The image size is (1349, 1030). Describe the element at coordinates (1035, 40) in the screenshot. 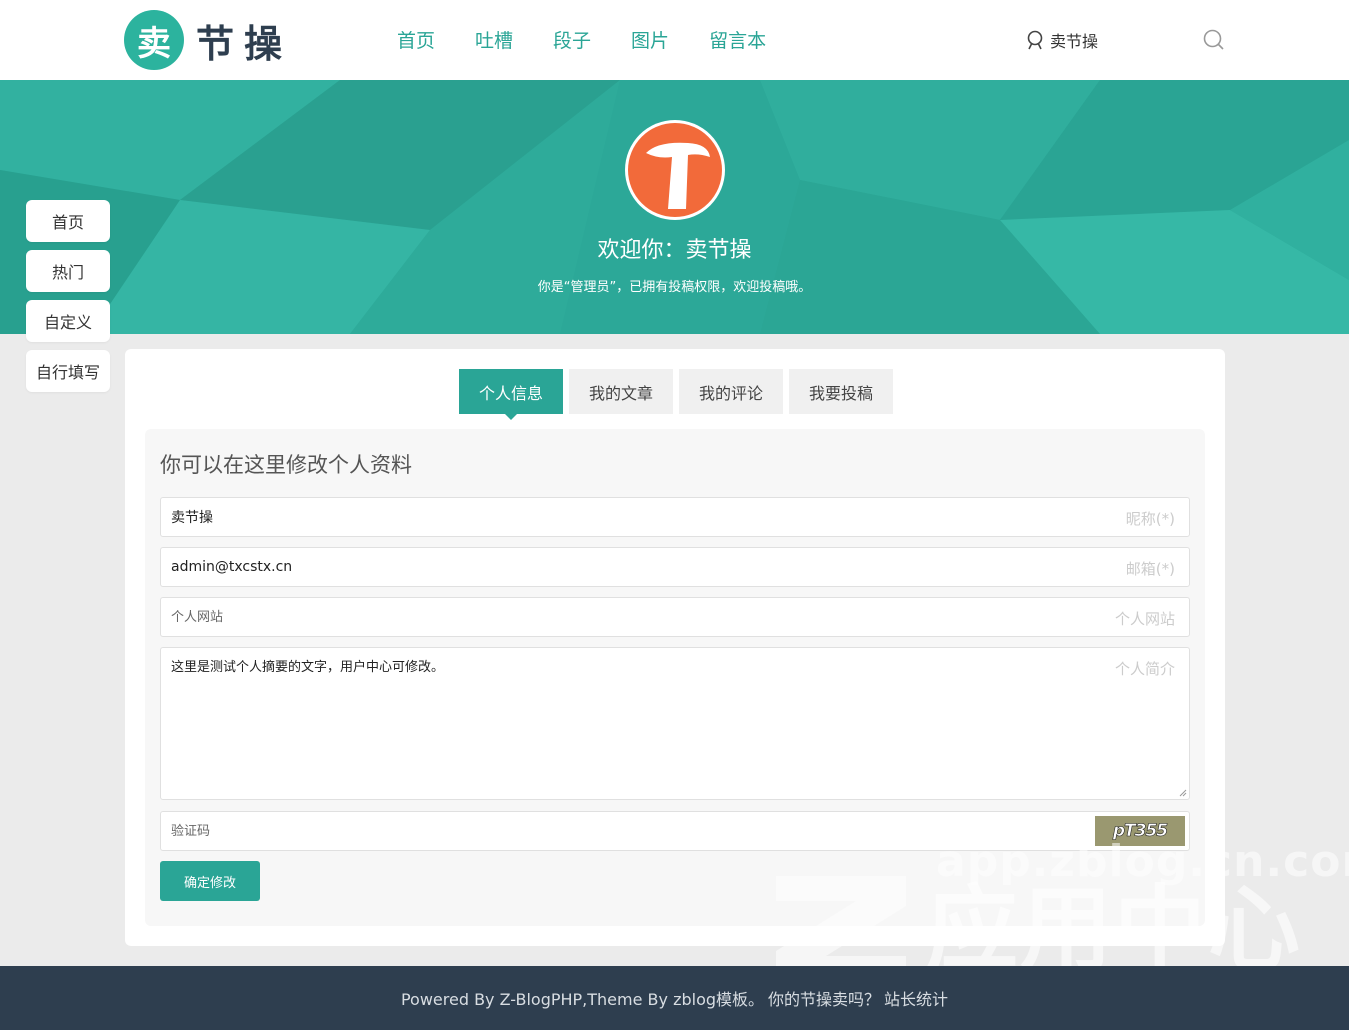

I see `user-icon` at that location.